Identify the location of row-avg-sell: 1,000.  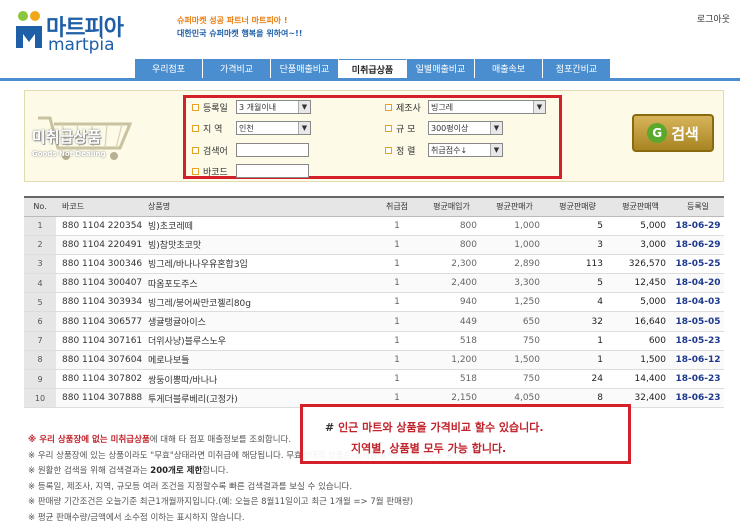
(514, 244).